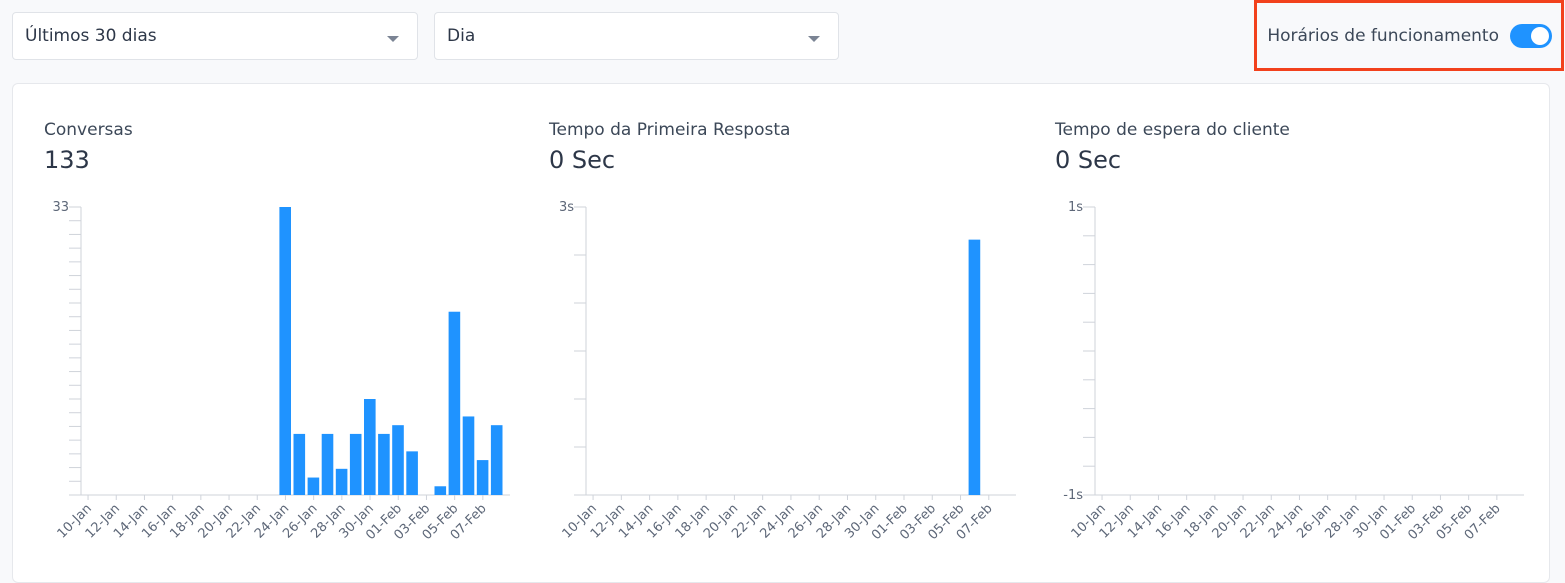  What do you see at coordinates (60, 207) in the screenshot?
I see `y-tick-label: 33` at bounding box center [60, 207].